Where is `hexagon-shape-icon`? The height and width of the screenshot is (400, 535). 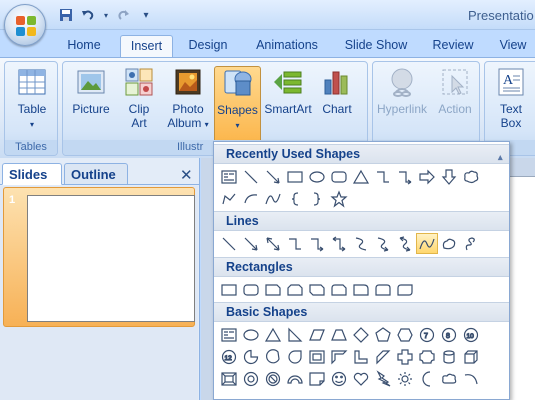
hexagon-shape-icon is located at coordinates (405, 334).